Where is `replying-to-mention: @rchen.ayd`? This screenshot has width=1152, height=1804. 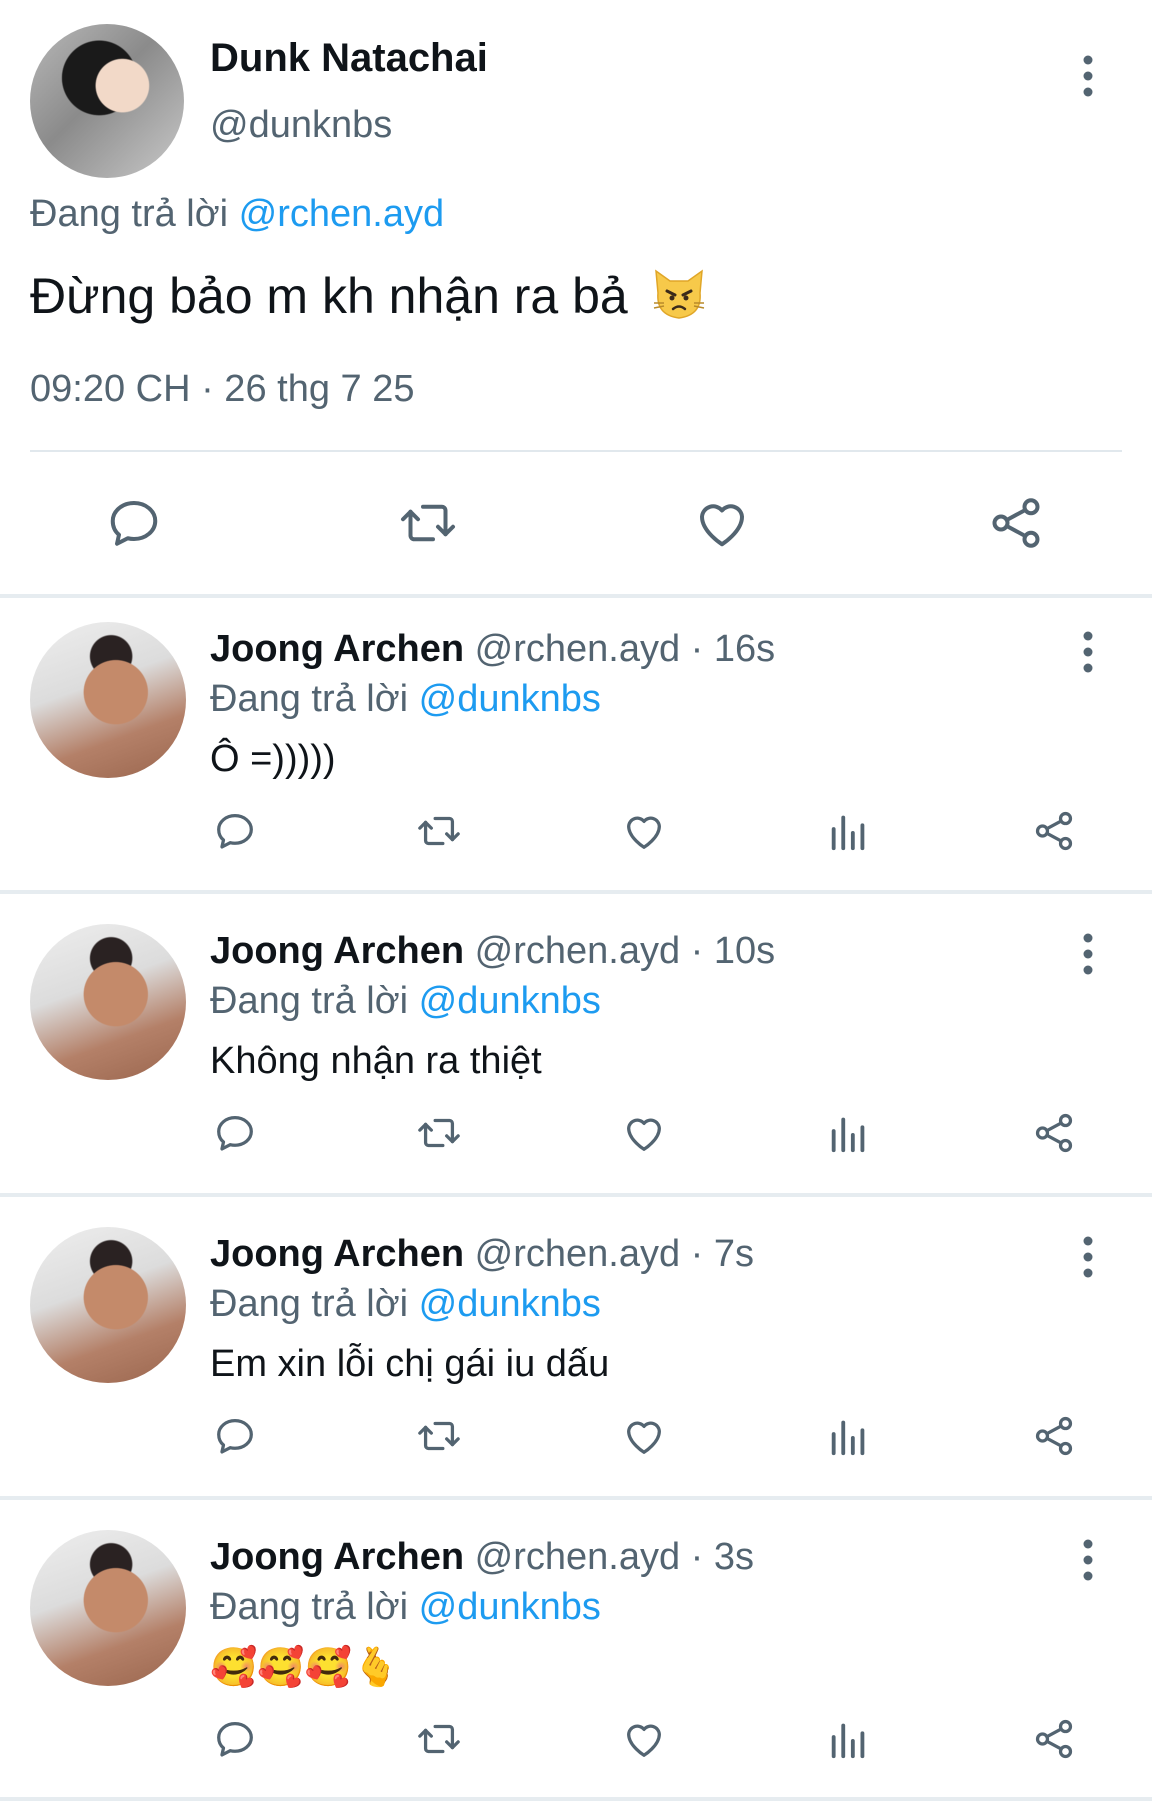
replying-to-mention: @rchen.ayd is located at coordinates (341, 214).